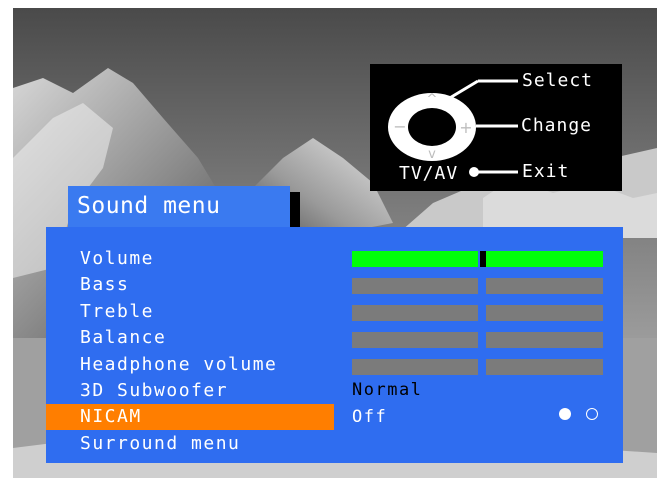  I want to click on balance-bar-left, so click(415, 340).